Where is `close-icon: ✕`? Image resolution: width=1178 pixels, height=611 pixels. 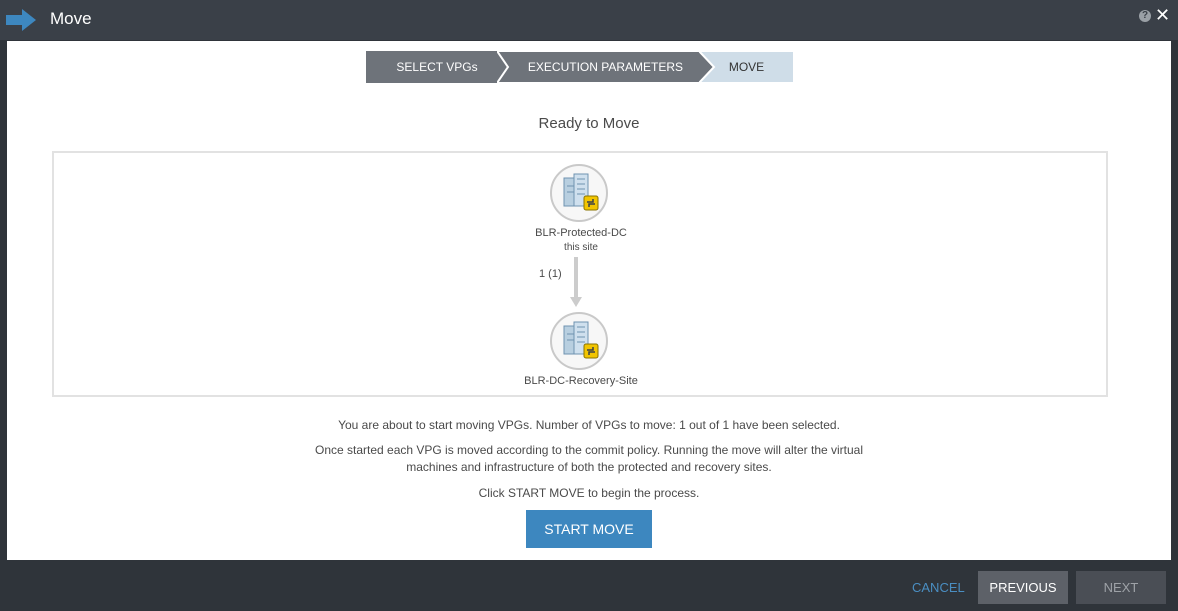
close-icon: ✕ is located at coordinates (1162, 15).